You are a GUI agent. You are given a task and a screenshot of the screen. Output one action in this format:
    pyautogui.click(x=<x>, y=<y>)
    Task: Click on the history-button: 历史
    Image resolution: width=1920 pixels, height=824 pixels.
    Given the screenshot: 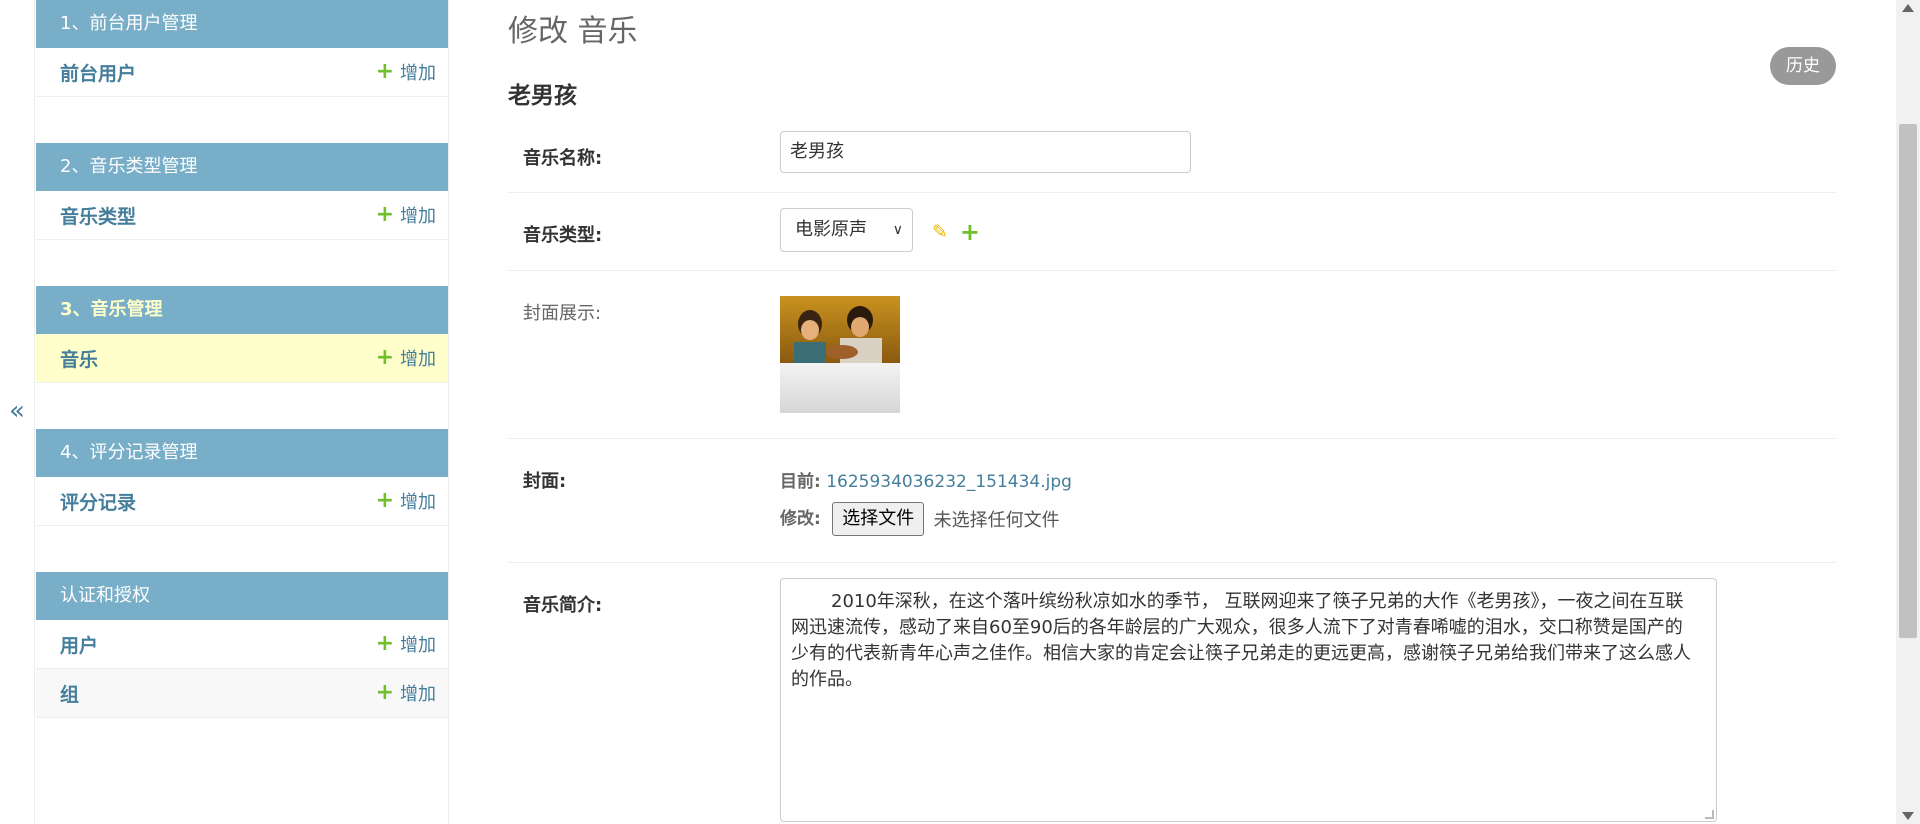 What is the action you would take?
    pyautogui.click(x=1803, y=66)
    